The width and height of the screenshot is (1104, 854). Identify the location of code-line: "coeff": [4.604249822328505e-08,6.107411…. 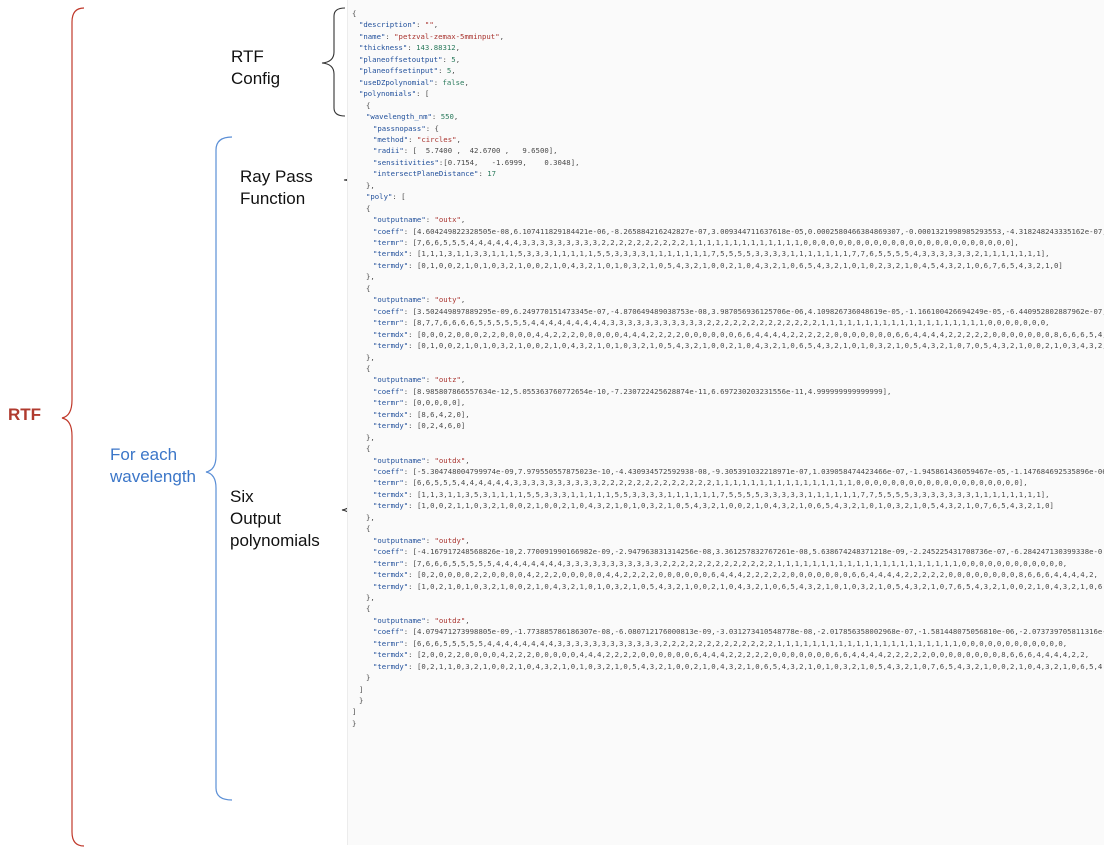
(738, 231).